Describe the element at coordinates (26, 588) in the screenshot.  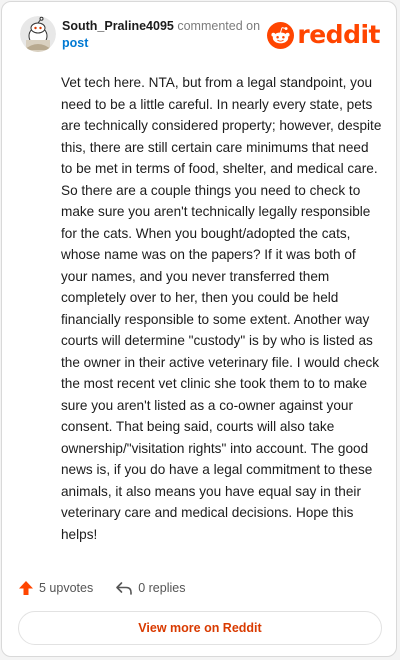
I see `upvote-arrow-icon` at that location.